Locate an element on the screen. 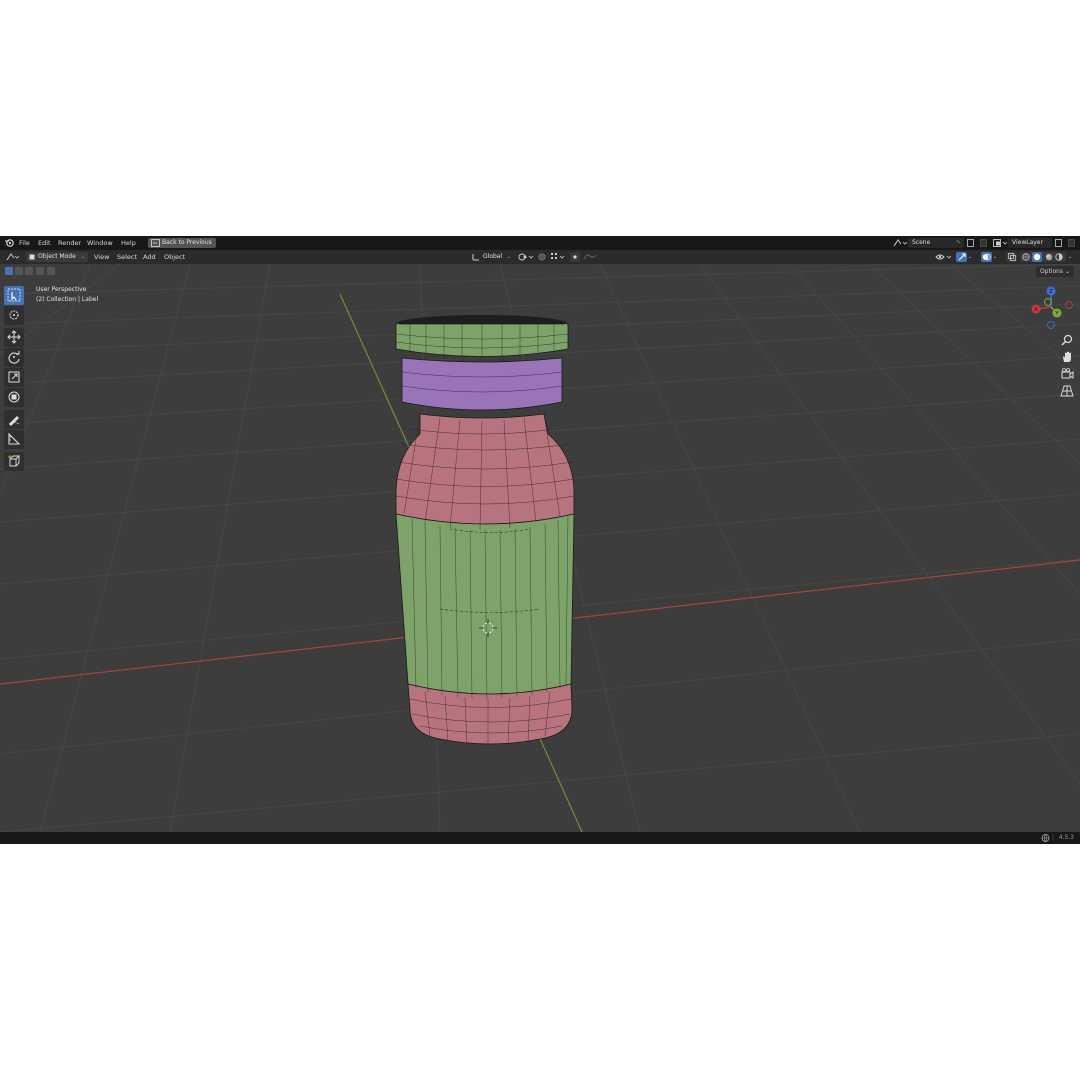 This screenshot has width=1080, height=1080. cursor-3d-icon is located at coordinates (14, 315).